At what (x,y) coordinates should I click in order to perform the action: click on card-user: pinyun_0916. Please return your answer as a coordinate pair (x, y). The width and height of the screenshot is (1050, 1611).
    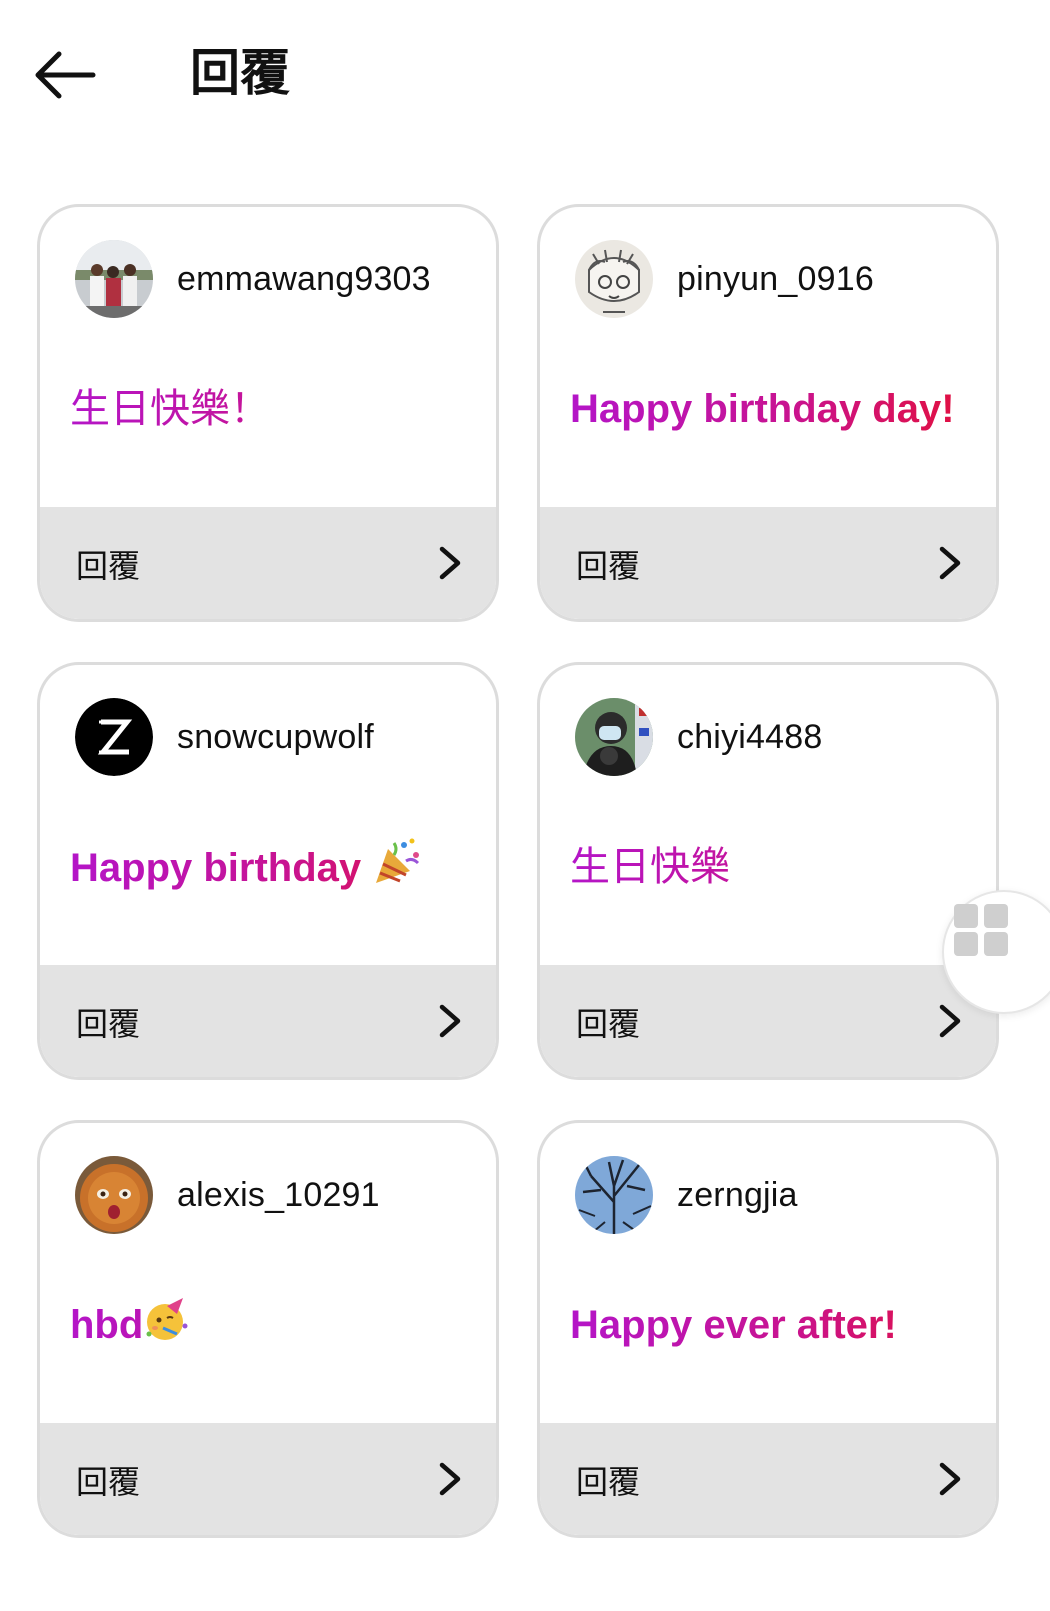
    Looking at the image, I should click on (724, 279).